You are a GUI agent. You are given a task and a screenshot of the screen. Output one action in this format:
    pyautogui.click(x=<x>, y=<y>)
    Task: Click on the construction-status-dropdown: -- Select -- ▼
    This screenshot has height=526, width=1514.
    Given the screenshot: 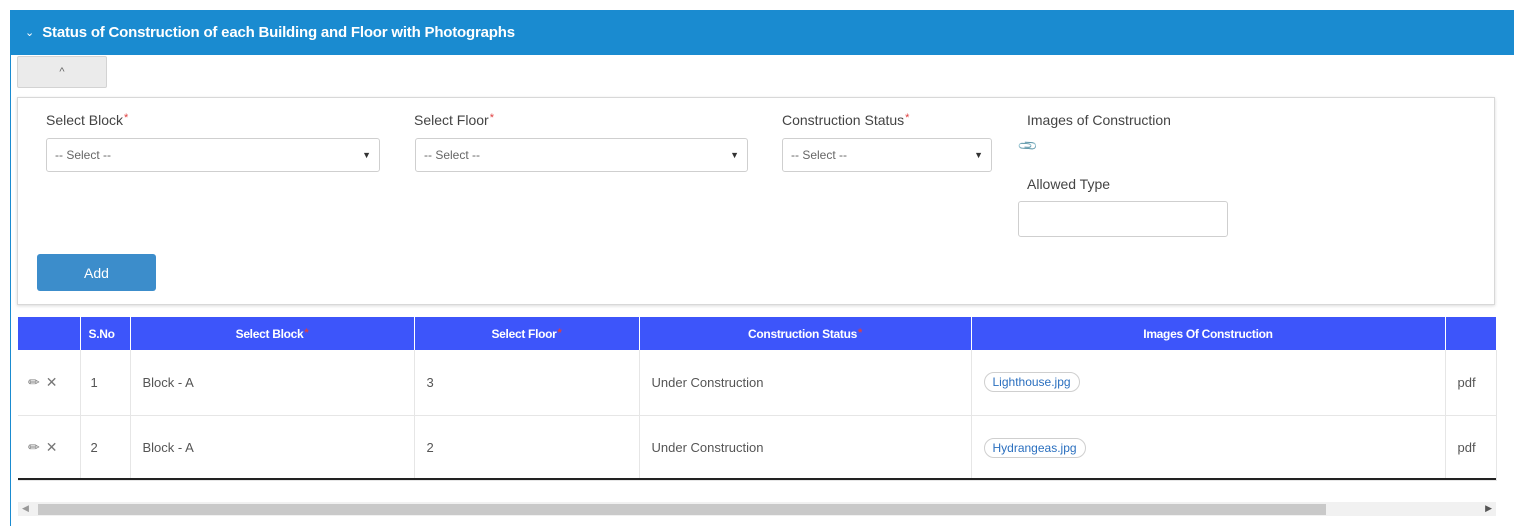 What is the action you would take?
    pyautogui.click(x=887, y=155)
    